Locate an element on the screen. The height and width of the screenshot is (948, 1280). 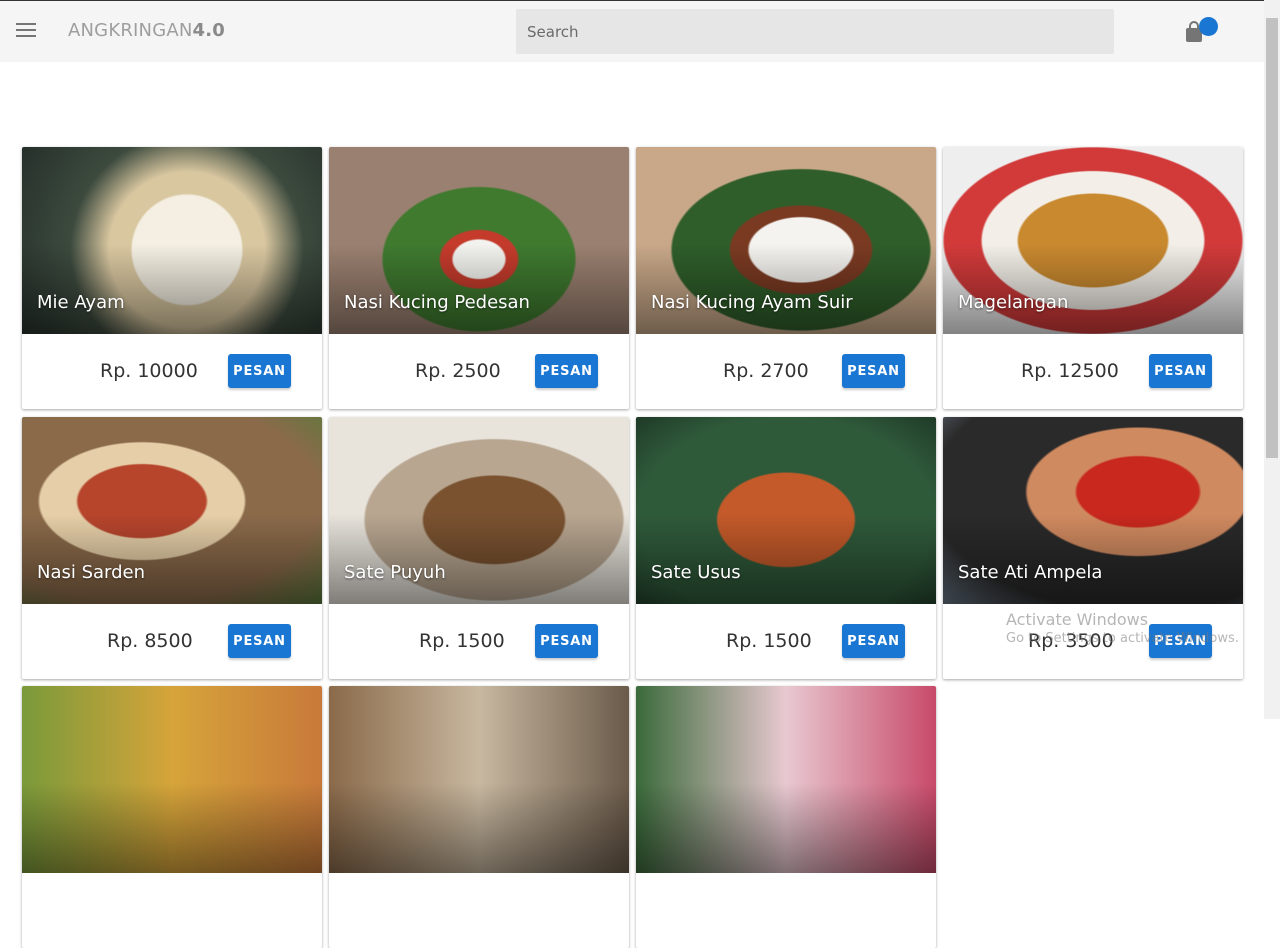
product-price: Rp. 12500 is located at coordinates (1070, 371).